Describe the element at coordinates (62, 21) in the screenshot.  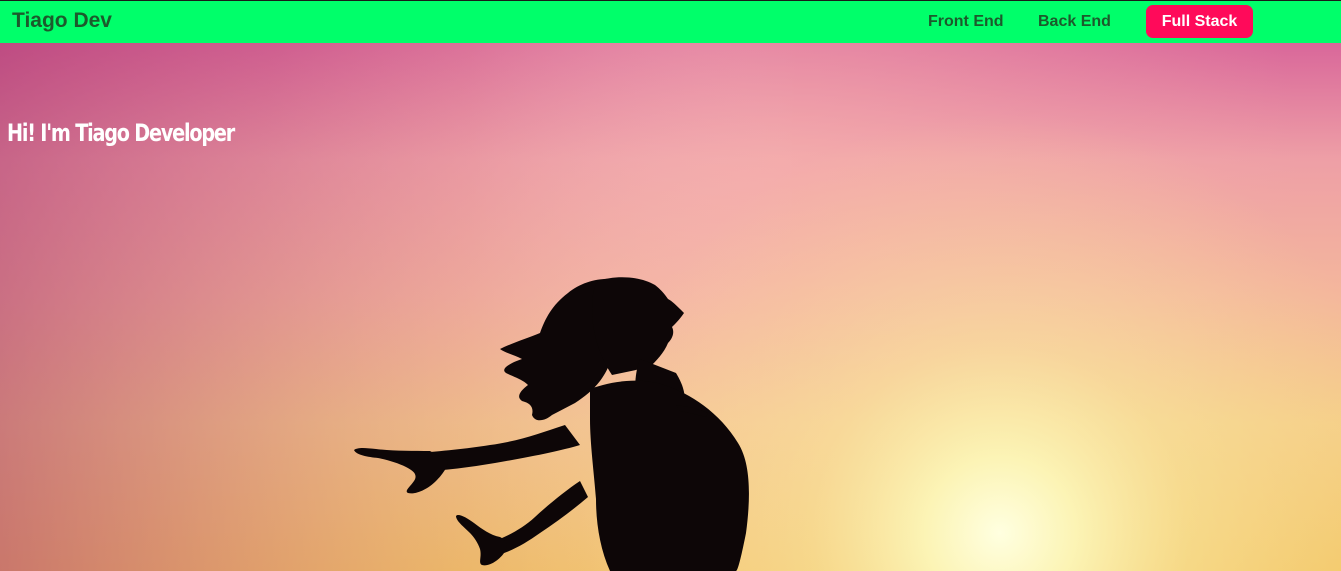
I see `brand-logo-link: Tiago Dev` at that location.